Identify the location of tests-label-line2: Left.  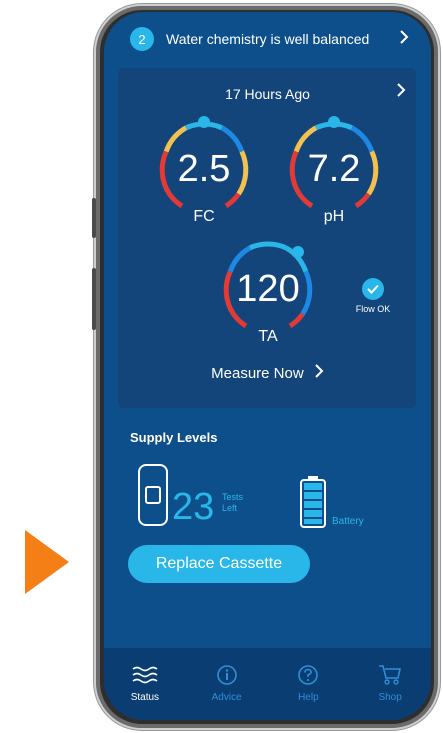
(230, 508).